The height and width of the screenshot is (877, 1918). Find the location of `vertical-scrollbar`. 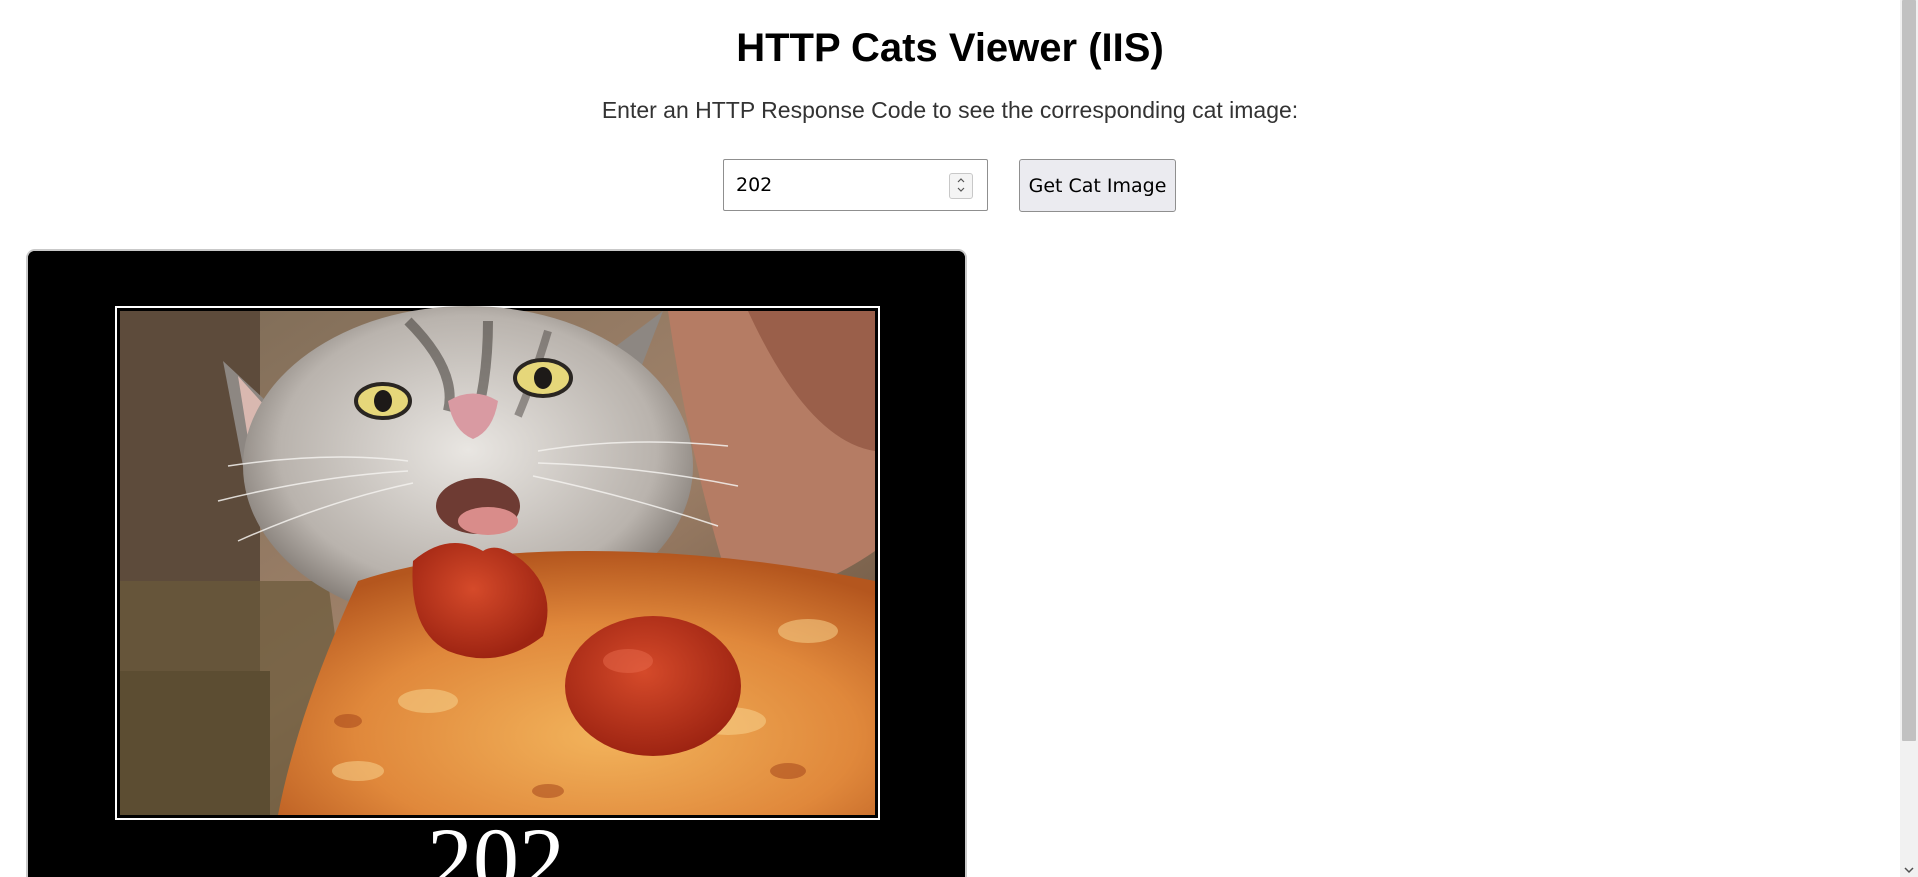

vertical-scrollbar is located at coordinates (1909, 438).